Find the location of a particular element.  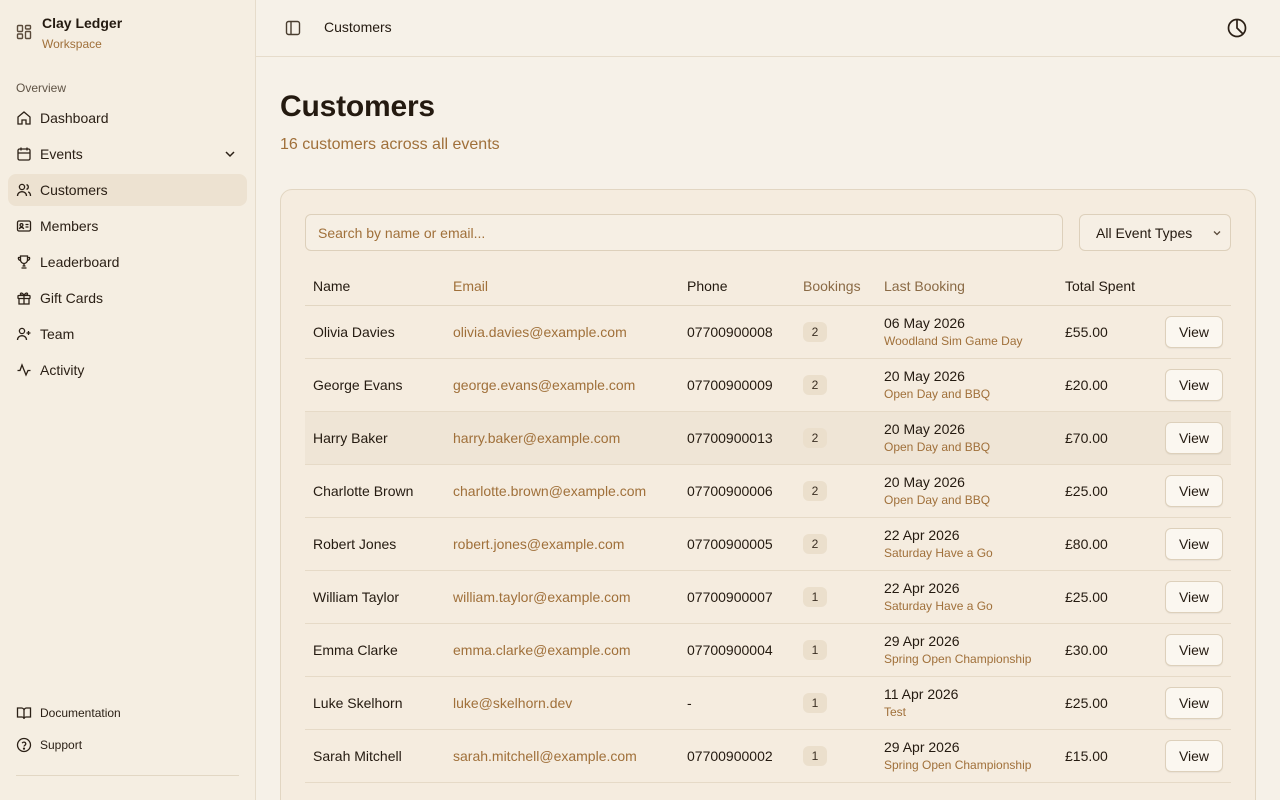

customer-phone: 07700900008 is located at coordinates (730, 332).